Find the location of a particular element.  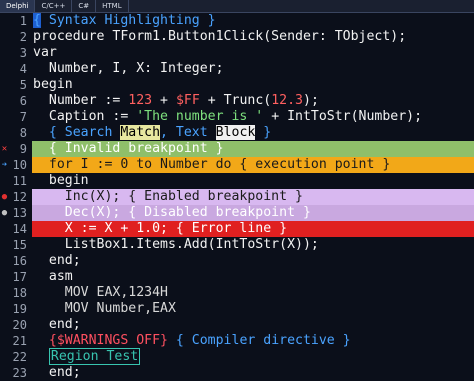

line-number: 1 is located at coordinates (23, 21).